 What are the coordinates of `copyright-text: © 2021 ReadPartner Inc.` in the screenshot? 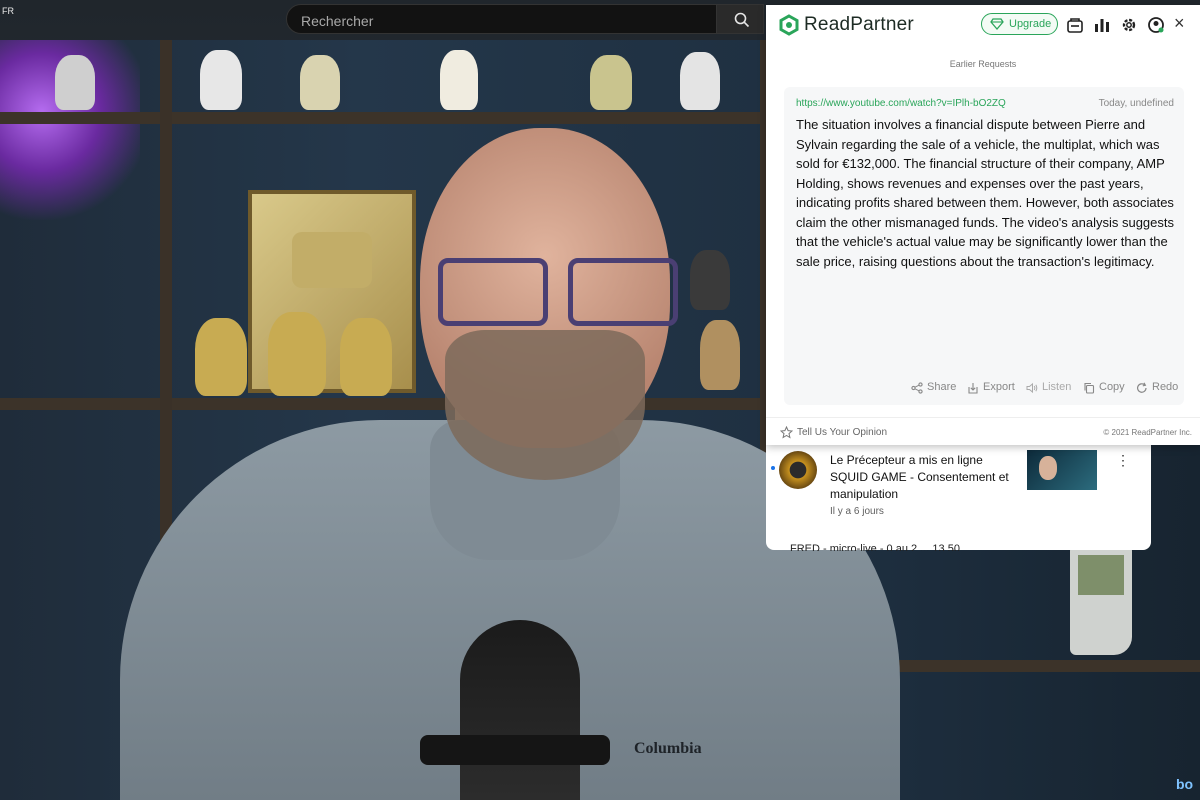 It's located at (1147, 432).